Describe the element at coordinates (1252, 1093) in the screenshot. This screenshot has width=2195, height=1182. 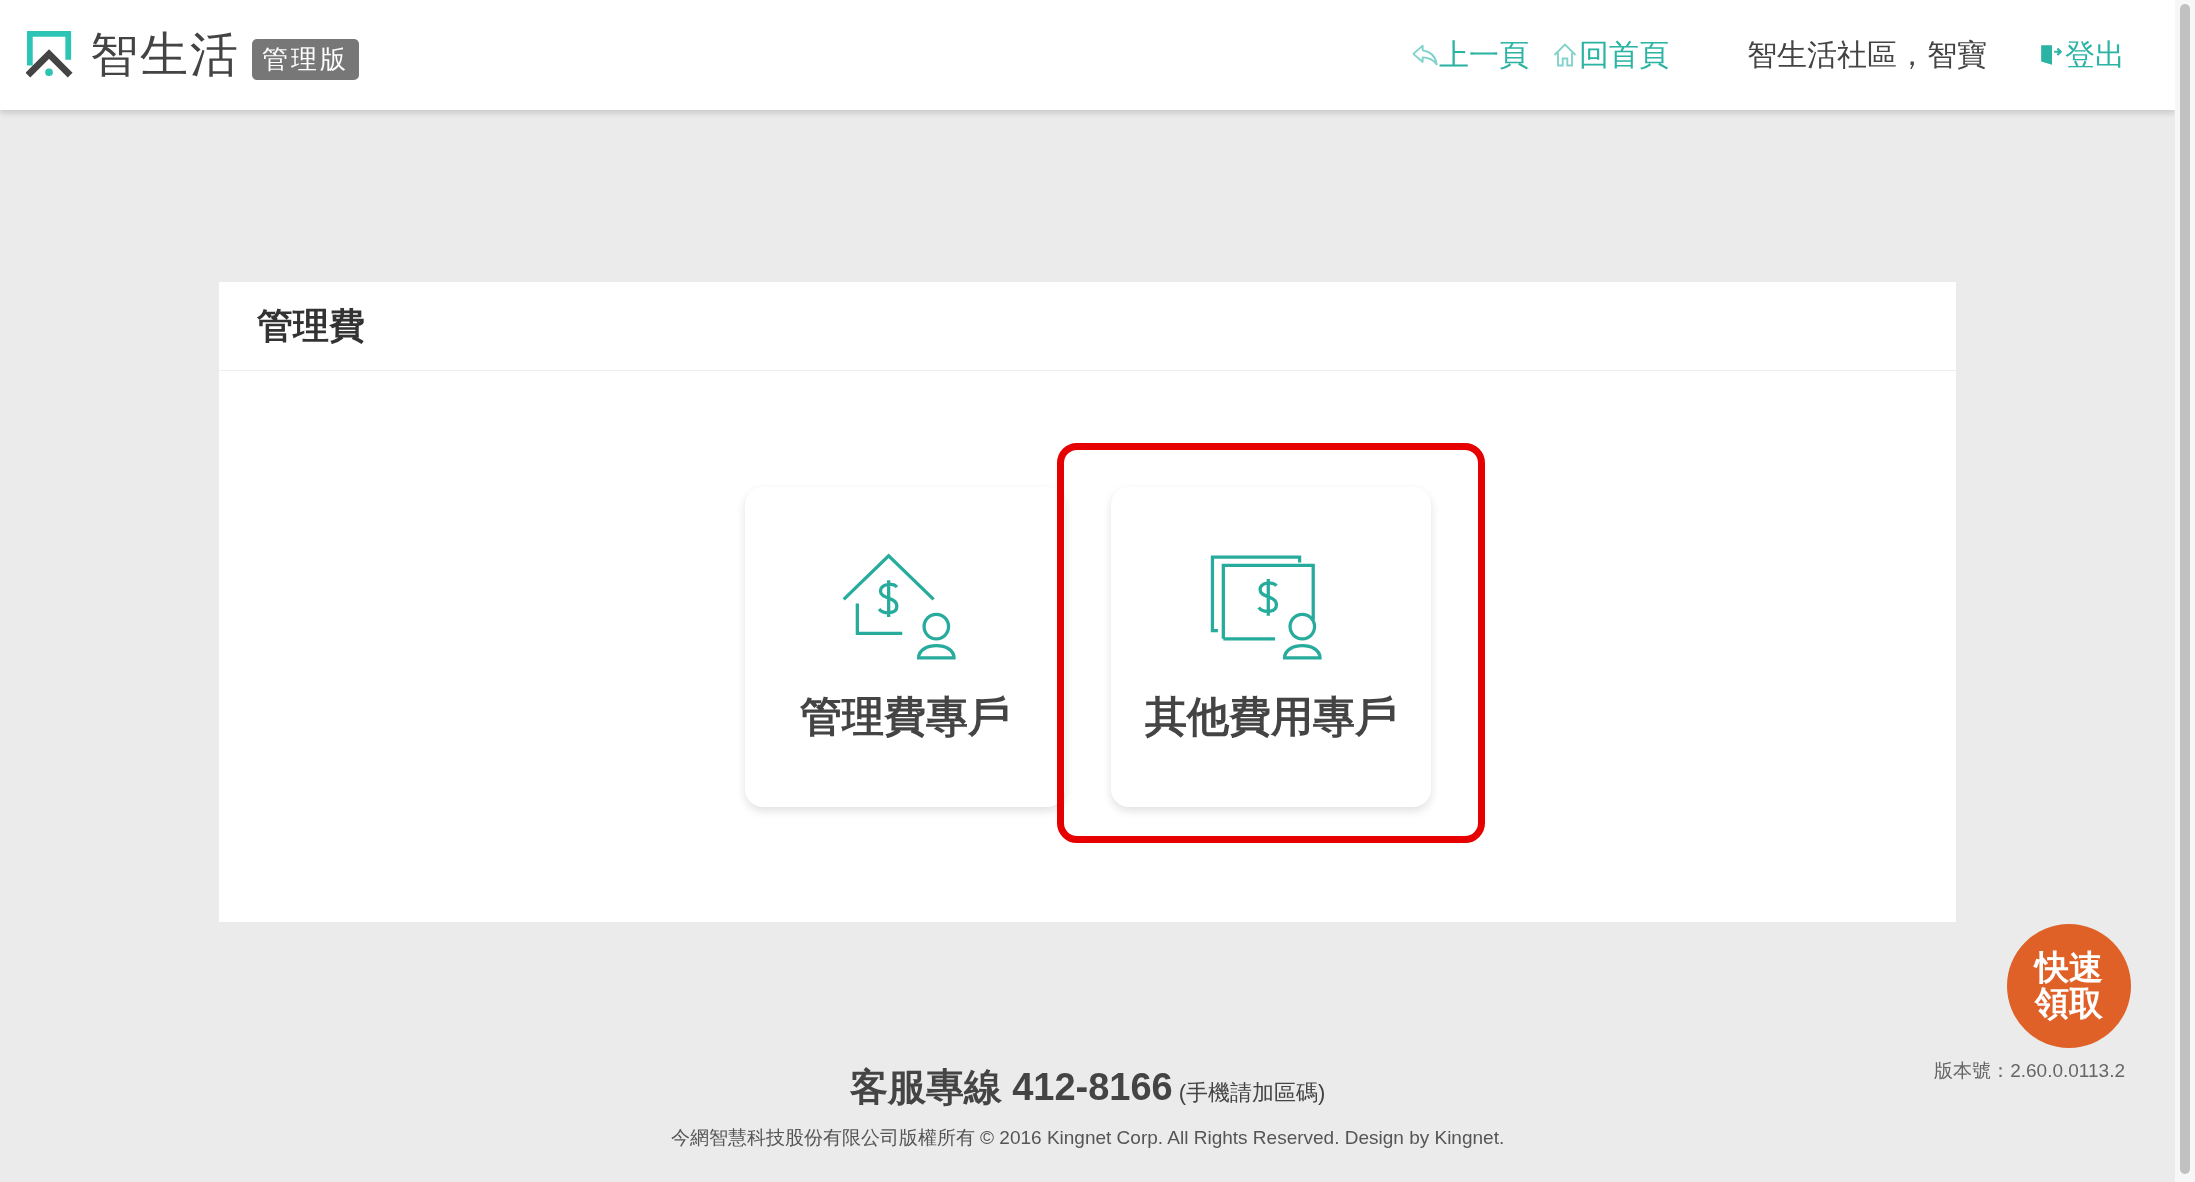
I see `hotline-note: (手機請加區碼)` at that location.